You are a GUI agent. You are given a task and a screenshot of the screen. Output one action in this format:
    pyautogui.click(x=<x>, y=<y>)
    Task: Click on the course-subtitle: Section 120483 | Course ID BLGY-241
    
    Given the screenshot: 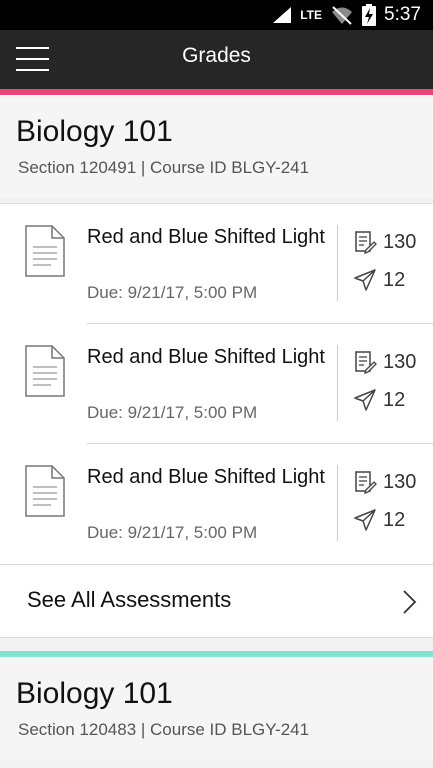 What is the action you would take?
    pyautogui.click(x=164, y=729)
    